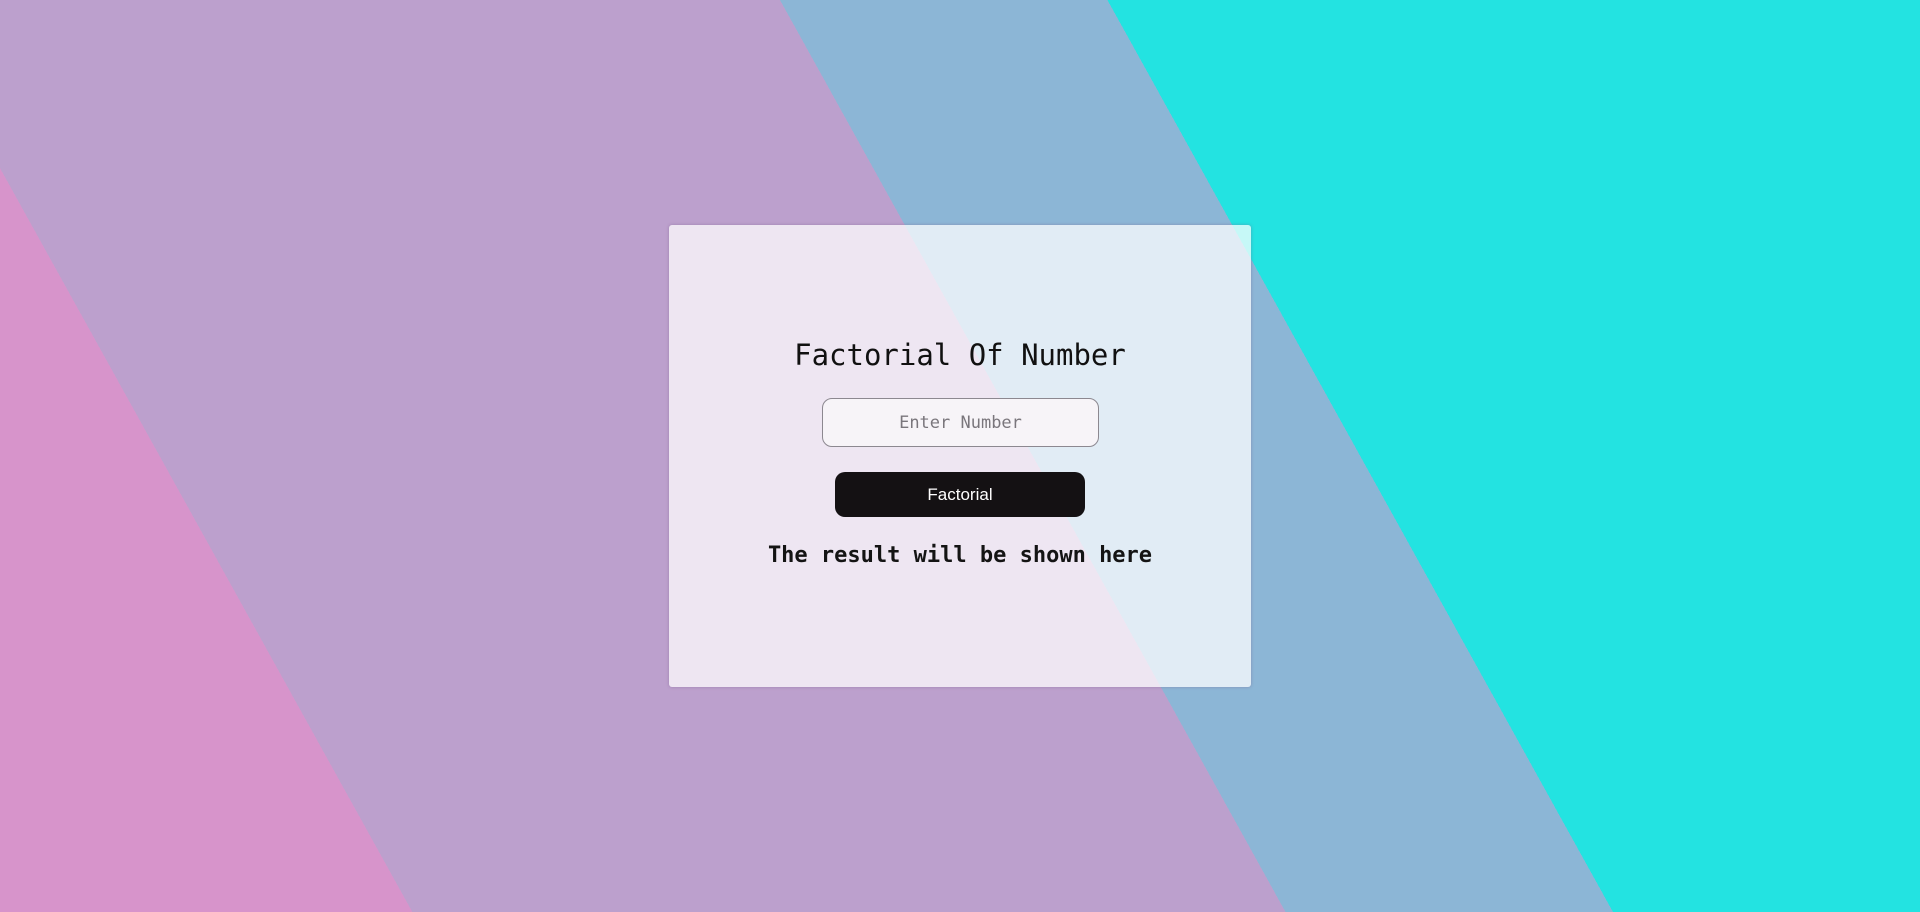 Image resolution: width=1920 pixels, height=912 pixels. What do you see at coordinates (960, 555) in the screenshot?
I see `result-text: The result will be shown here` at bounding box center [960, 555].